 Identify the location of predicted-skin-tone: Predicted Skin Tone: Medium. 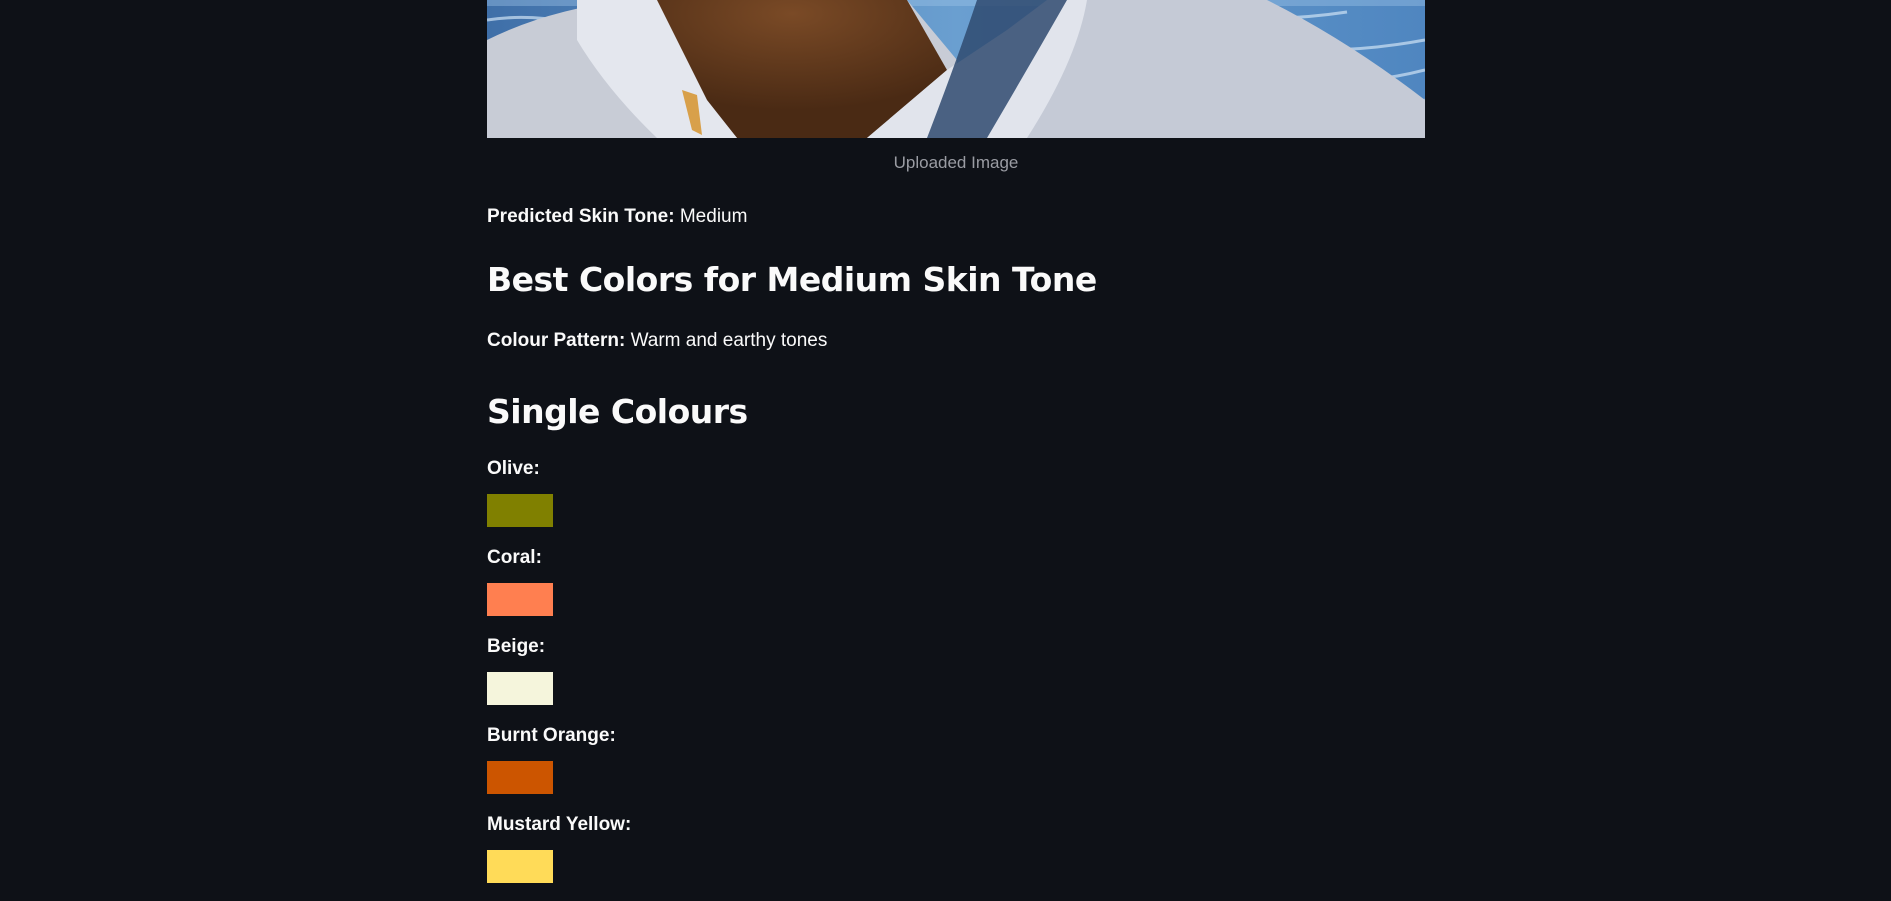
(956, 217).